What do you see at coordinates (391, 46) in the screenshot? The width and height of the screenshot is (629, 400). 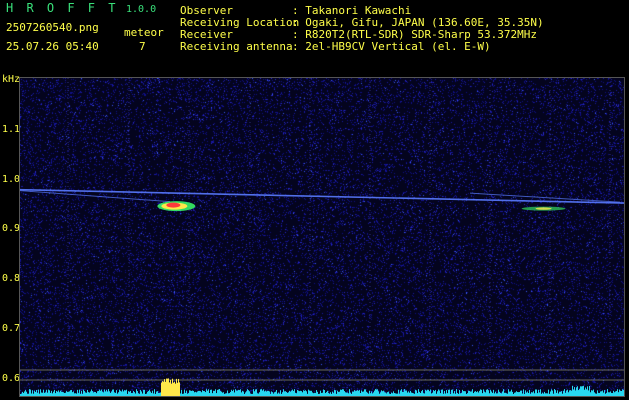 I see `antenna-value: : 2el-HB9CV Vertical (el. E-W)` at bounding box center [391, 46].